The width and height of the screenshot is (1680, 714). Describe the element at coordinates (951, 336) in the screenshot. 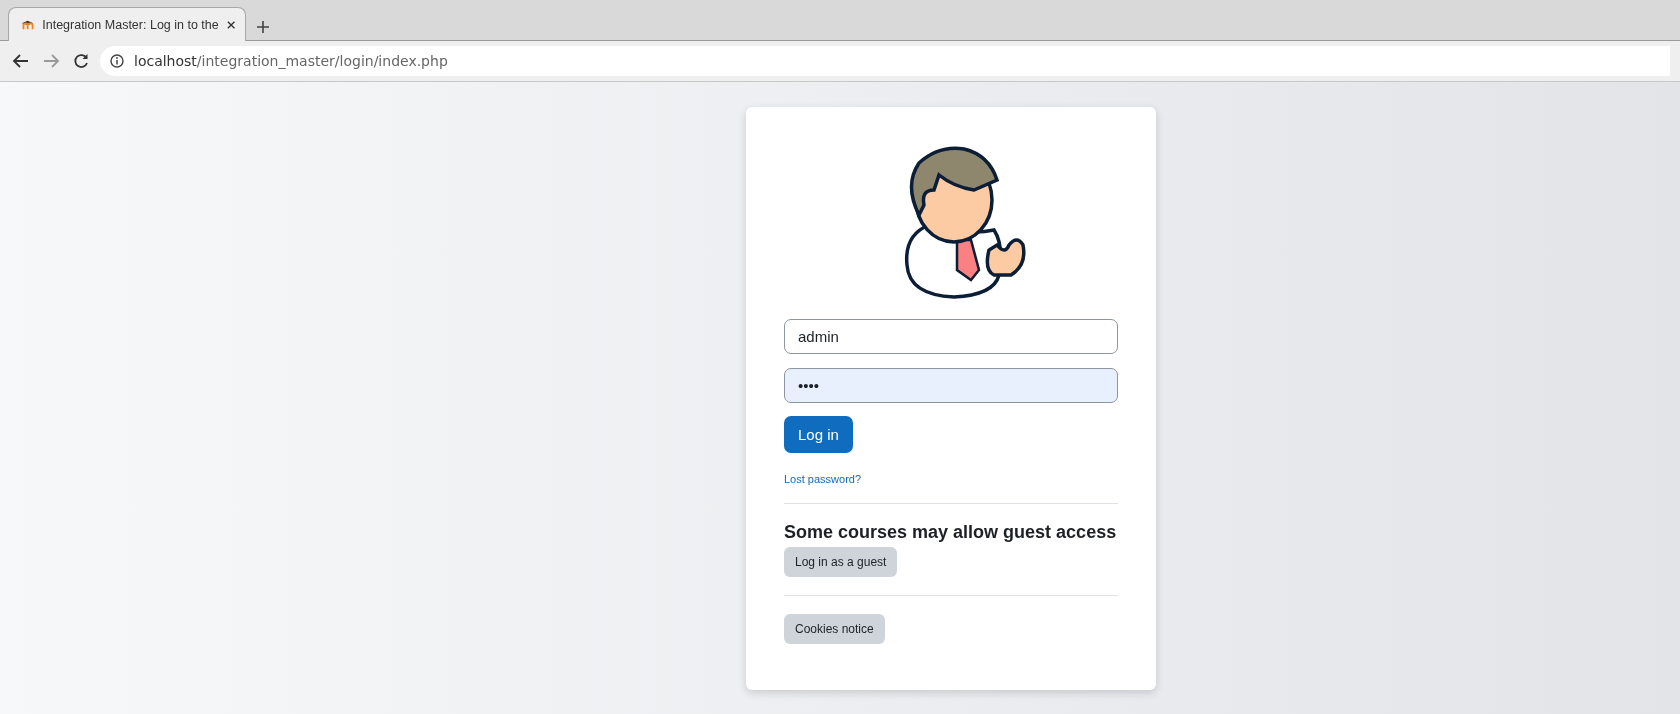

I see `username-field: admin` at that location.